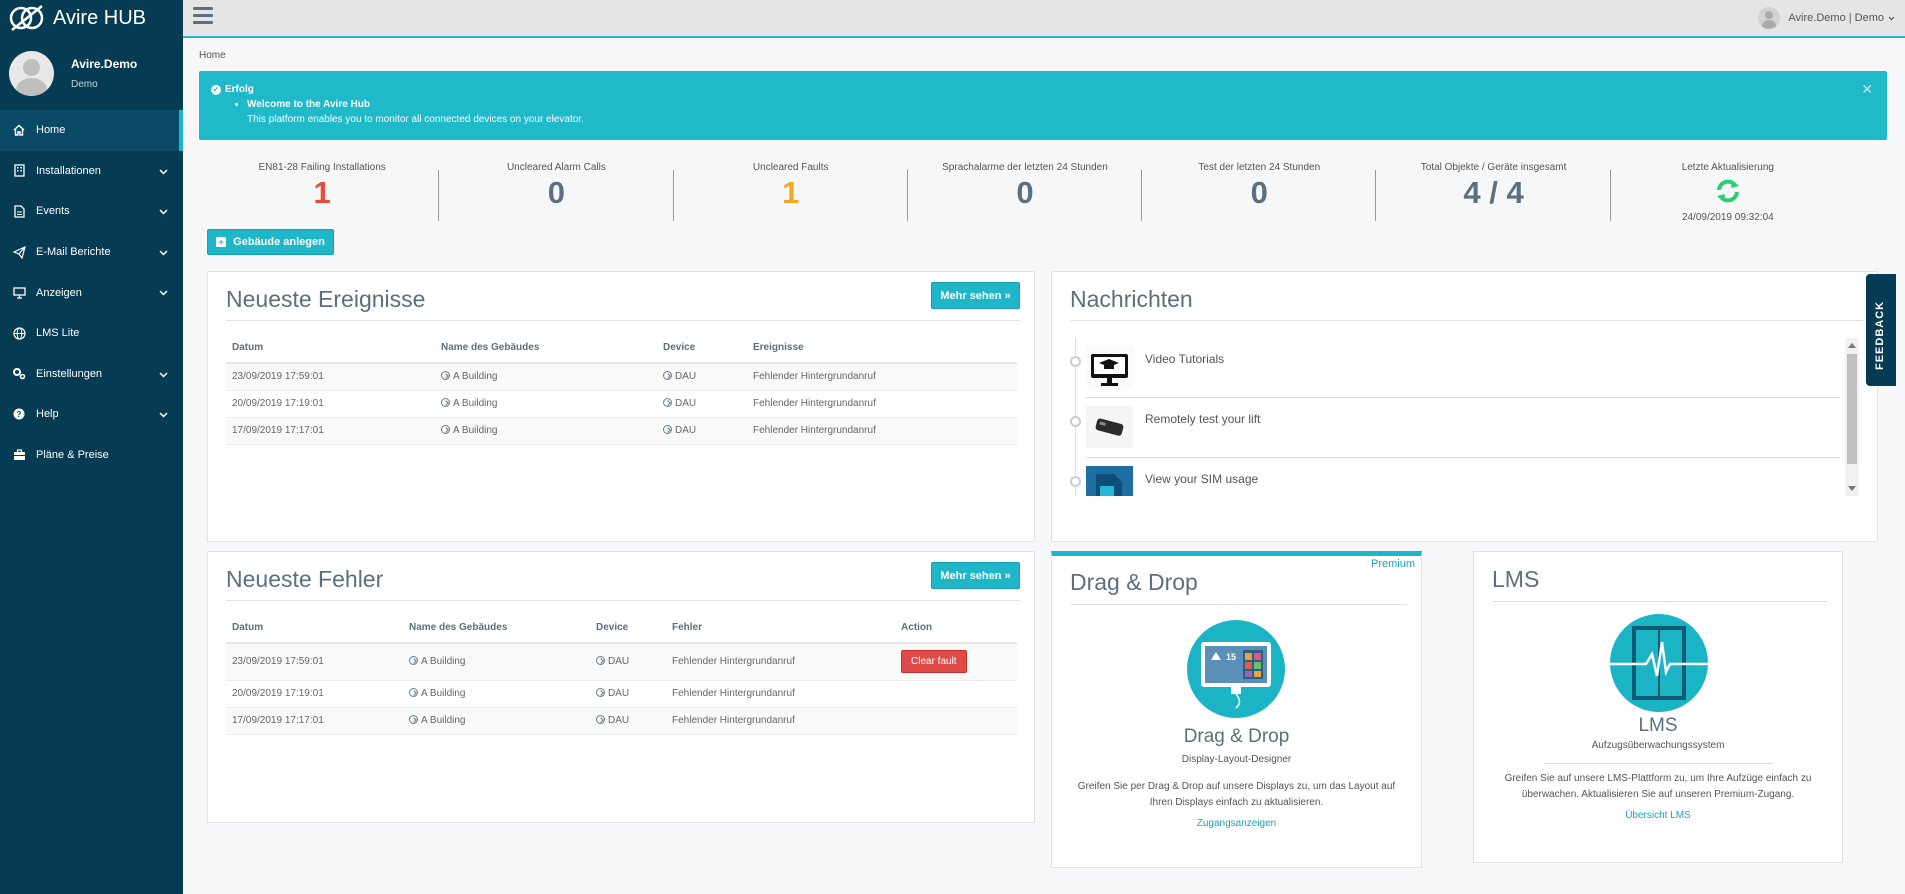 This screenshot has width=1905, height=894. What do you see at coordinates (1202, 479) in the screenshot?
I see `news-item-label: View your SIM usage` at bounding box center [1202, 479].